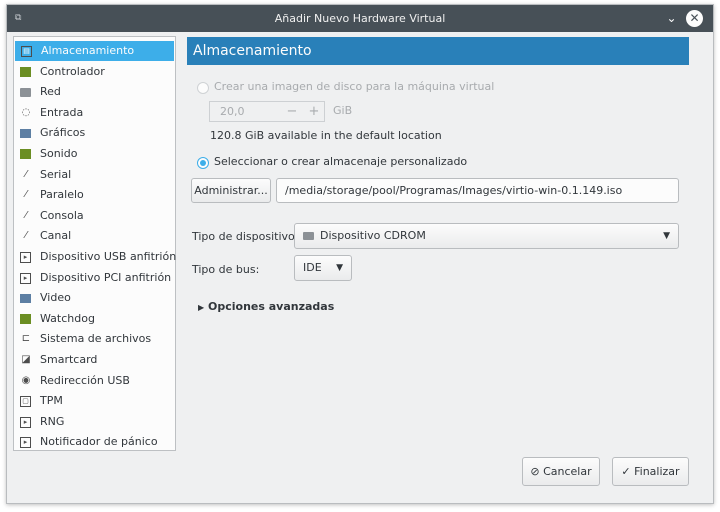 The width and height of the screenshot is (720, 512). What do you see at coordinates (25, 93) in the screenshot?
I see `network-icon: ▬` at bounding box center [25, 93].